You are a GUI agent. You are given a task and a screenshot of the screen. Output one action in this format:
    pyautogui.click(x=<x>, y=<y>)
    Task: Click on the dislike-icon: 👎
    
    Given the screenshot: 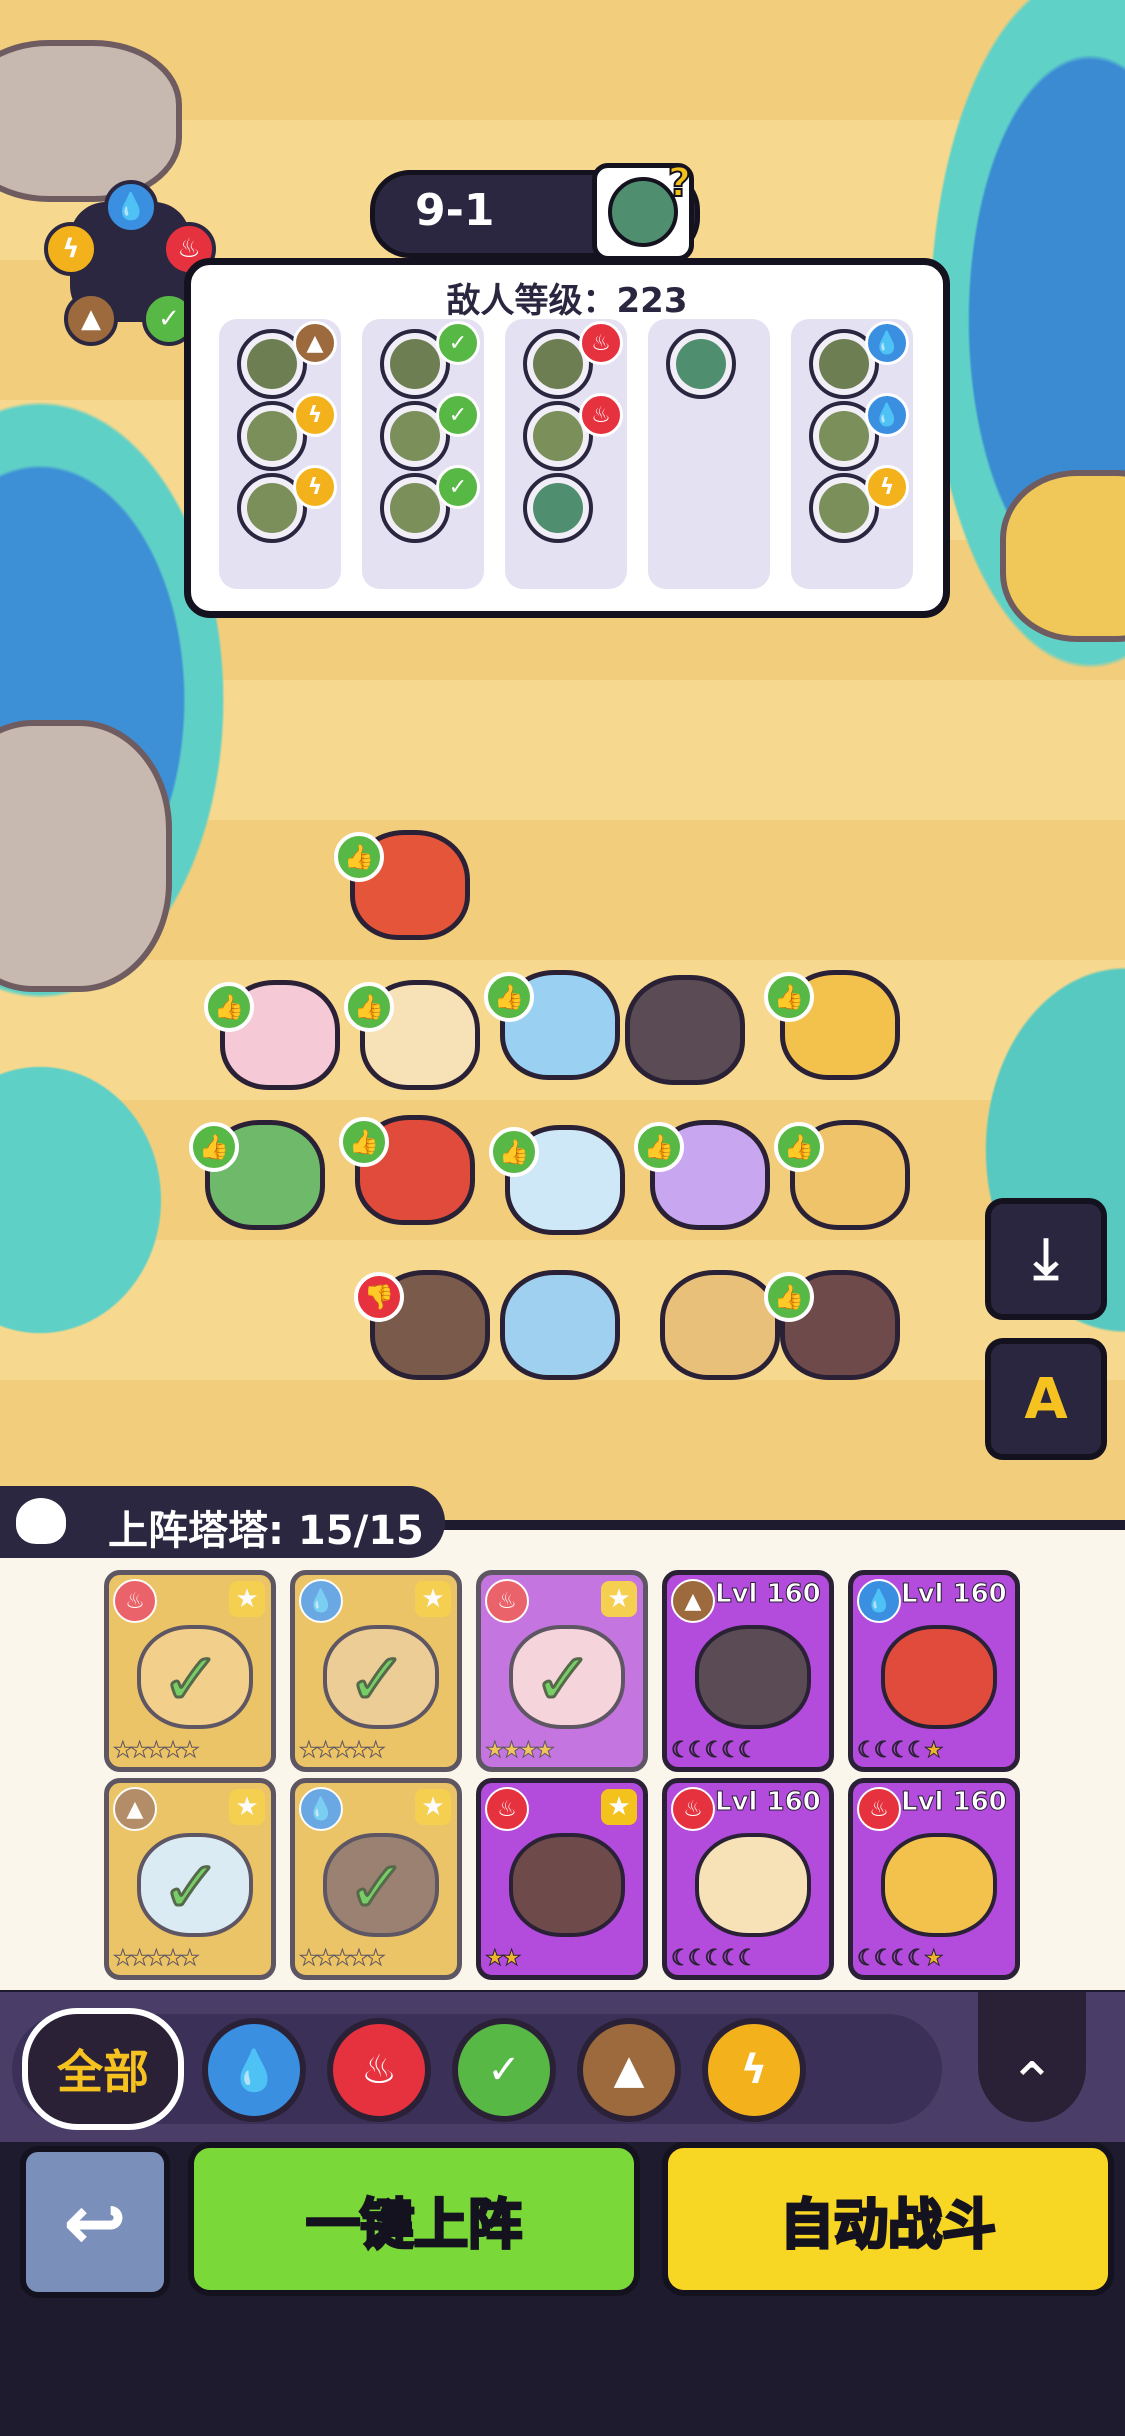 What is the action you would take?
    pyautogui.click(x=379, y=1297)
    